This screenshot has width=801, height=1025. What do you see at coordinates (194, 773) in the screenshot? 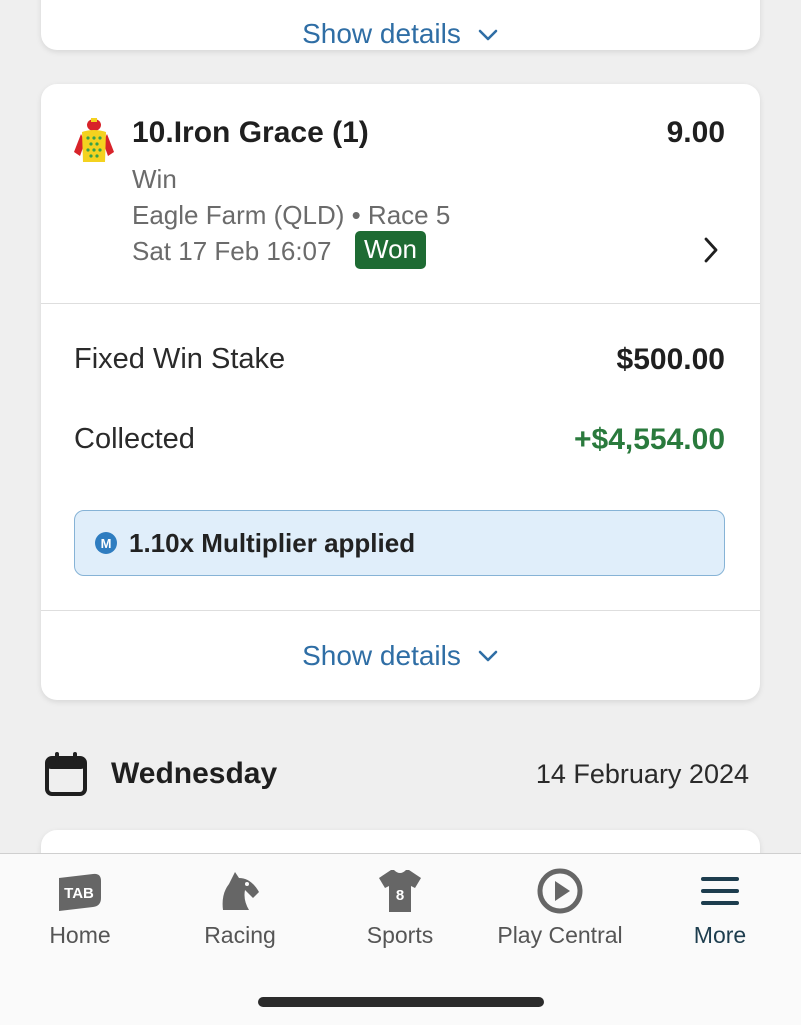
I see `day-name: Wednesday` at bounding box center [194, 773].